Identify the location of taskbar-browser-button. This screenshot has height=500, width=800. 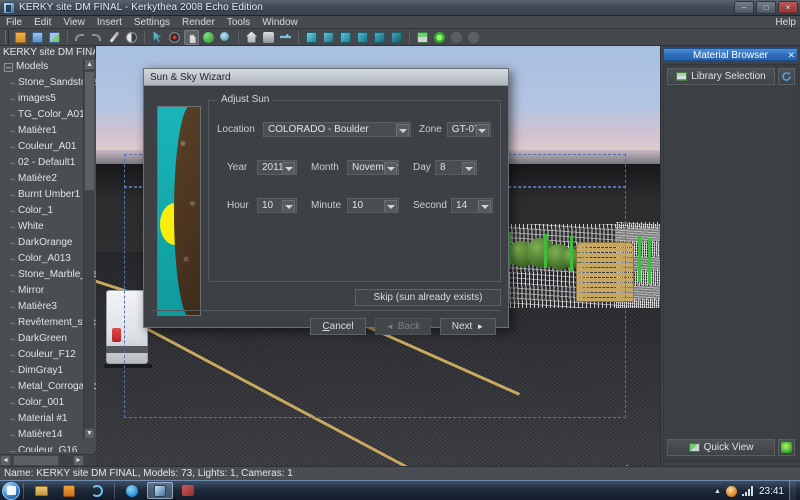
(97, 490).